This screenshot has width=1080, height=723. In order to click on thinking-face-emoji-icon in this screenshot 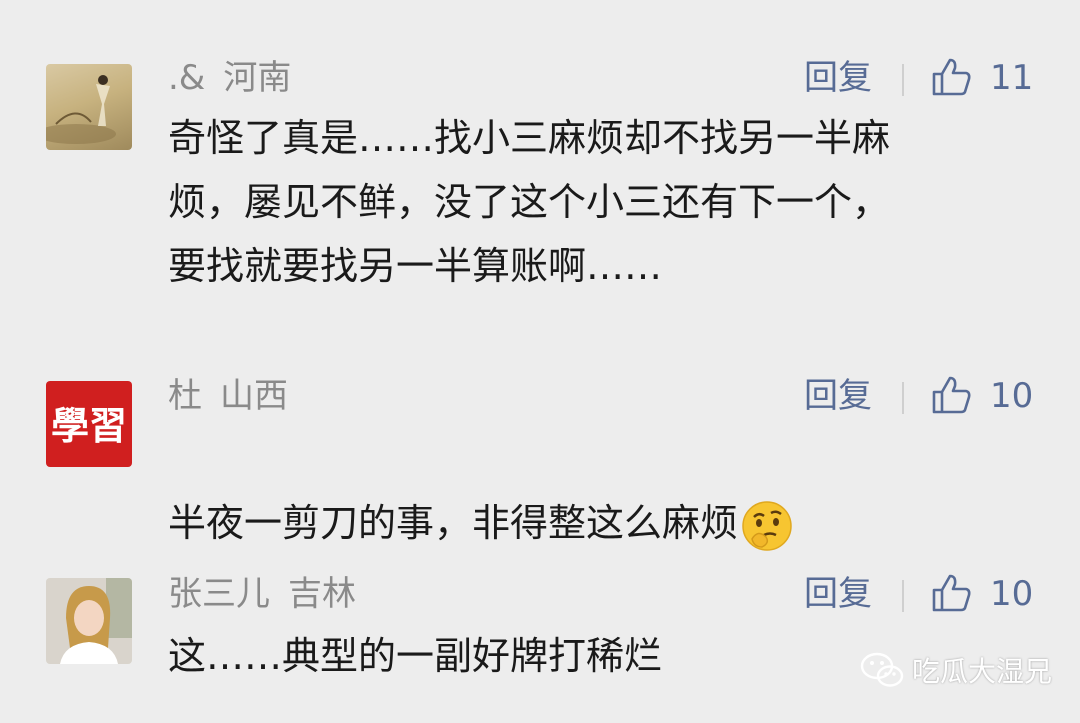, I will do `click(767, 525)`.